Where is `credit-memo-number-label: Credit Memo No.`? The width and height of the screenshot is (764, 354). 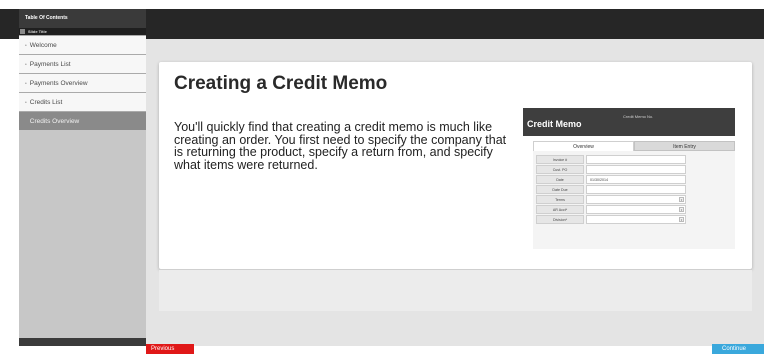
credit-memo-number-label: Credit Memo No. is located at coordinates (638, 116).